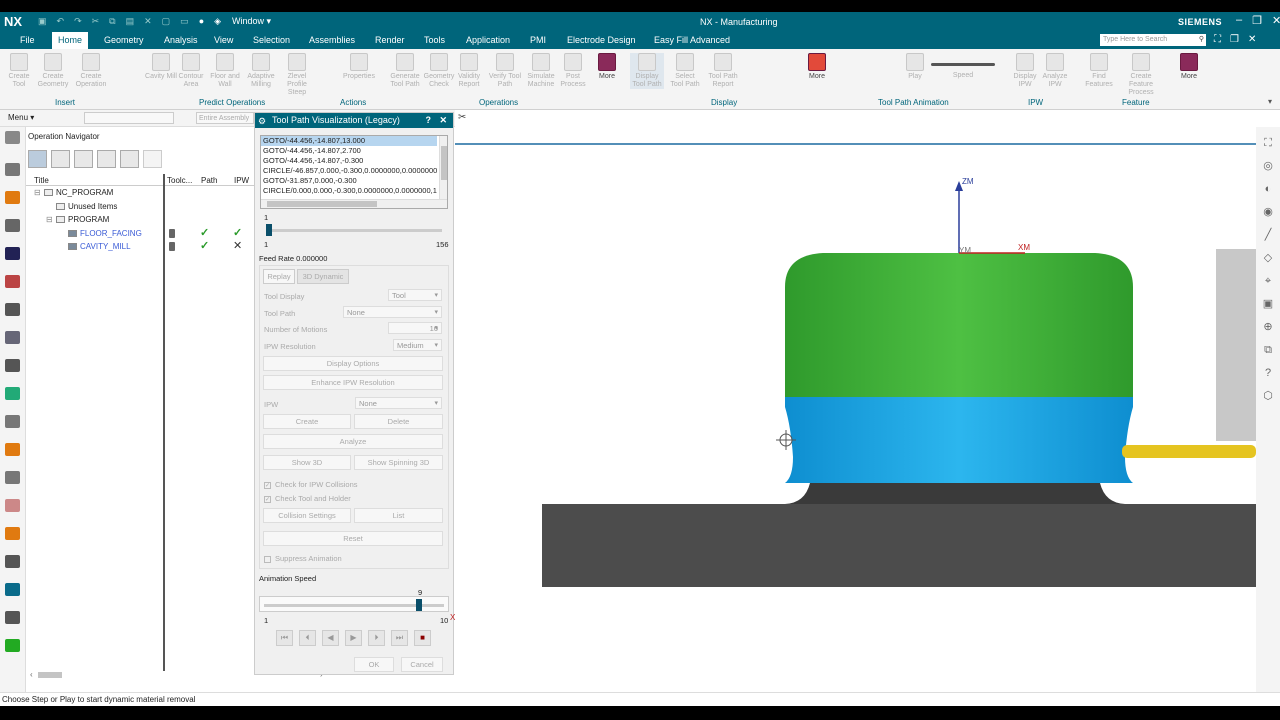  What do you see at coordinates (140, 219) in the screenshot?
I see `navigator-row: ⊟ PROGRAM` at bounding box center [140, 219].